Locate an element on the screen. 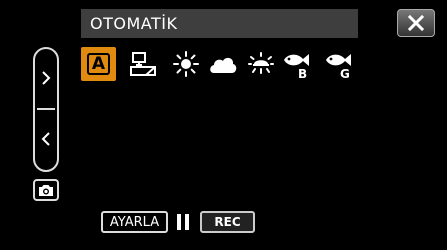 Image resolution: width=447 pixels, height=250 pixels. previous-page-button is located at coordinates (46, 139).